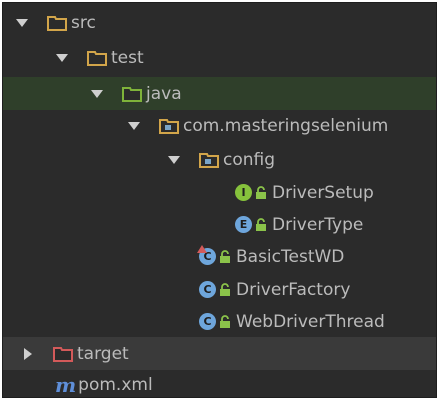 The height and width of the screenshot is (402, 441). I want to click on maven-icon: m, so click(66, 384).